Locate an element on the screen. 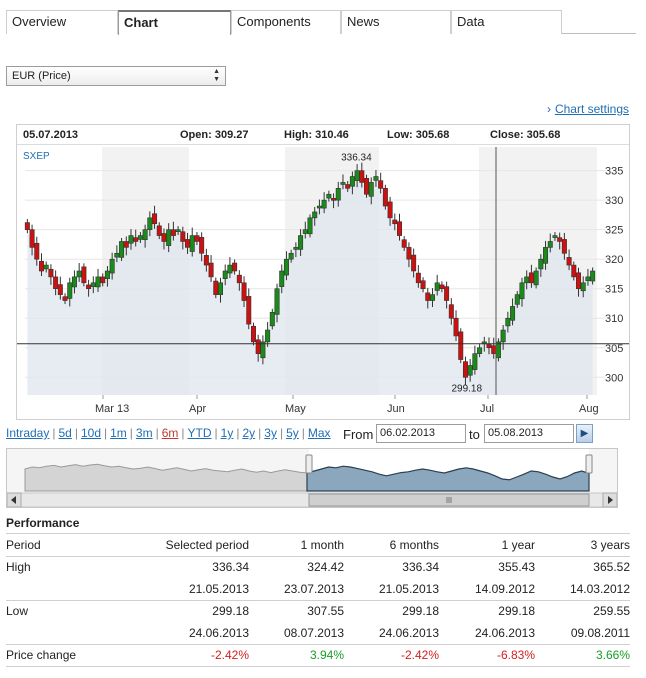 The image size is (646, 678). from-date-input: 06.02.2013 is located at coordinates (421, 433).